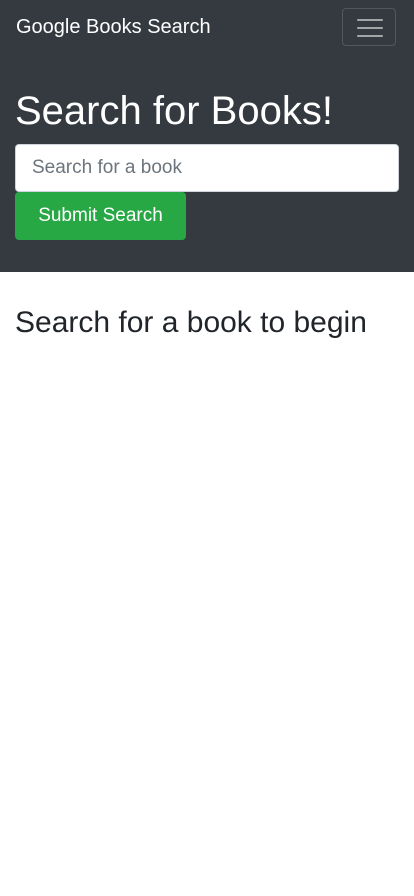 Image resolution: width=414 pixels, height=896 pixels. Describe the element at coordinates (191, 322) in the screenshot. I see `empty-results-message: Search for a book to begin` at that location.